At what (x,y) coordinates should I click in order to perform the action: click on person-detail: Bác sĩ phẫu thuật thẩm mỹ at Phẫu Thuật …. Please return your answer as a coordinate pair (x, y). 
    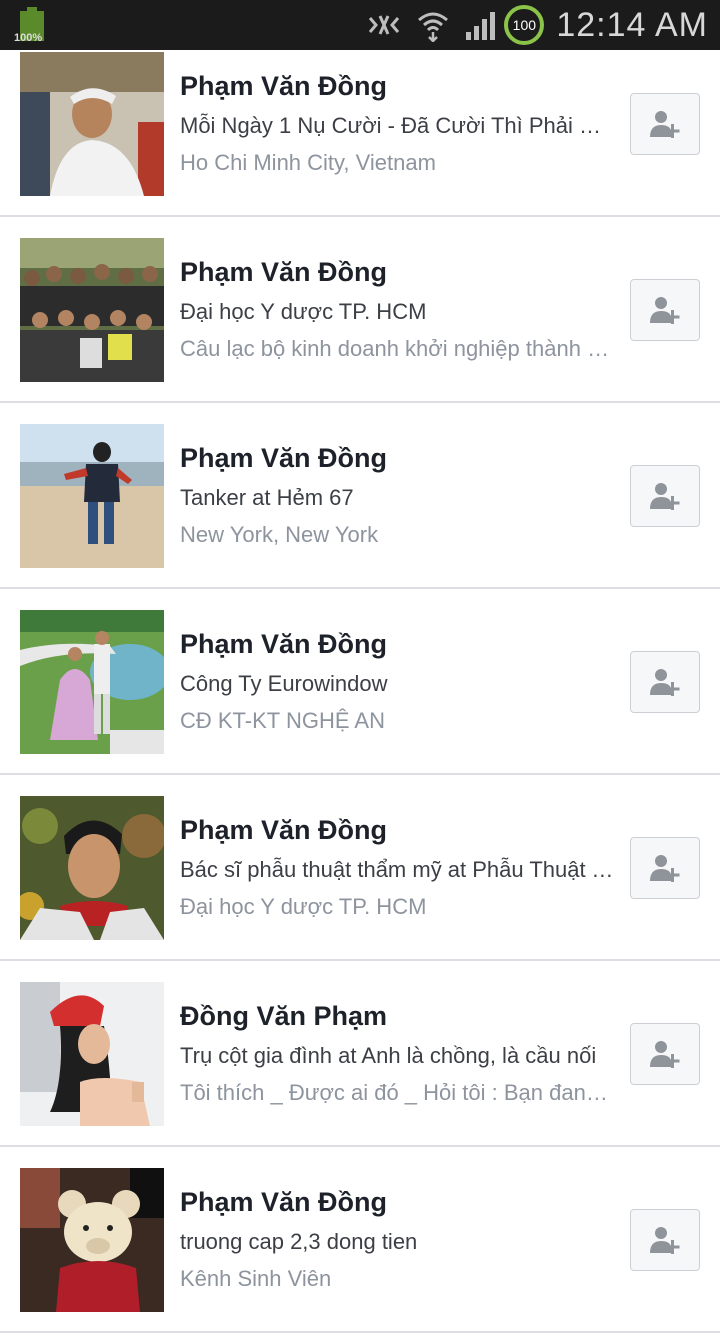
    Looking at the image, I should click on (398, 869).